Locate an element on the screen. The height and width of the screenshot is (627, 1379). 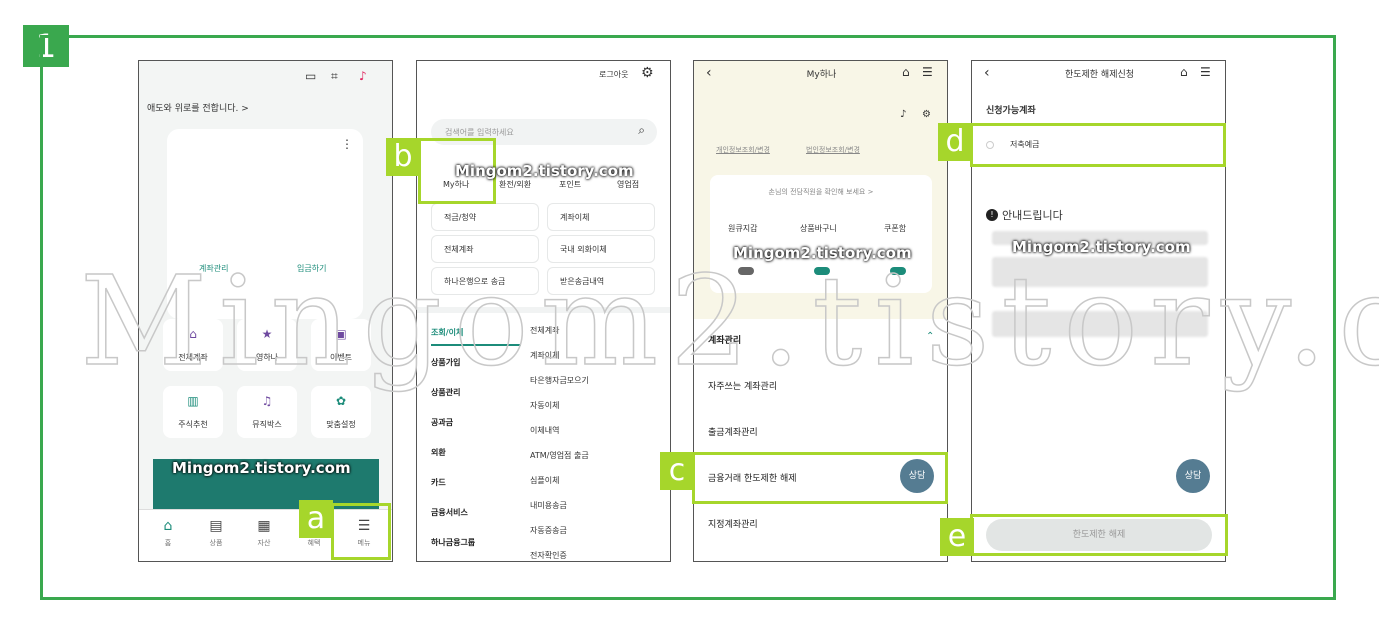
star-icon: ★ is located at coordinates (267, 334).